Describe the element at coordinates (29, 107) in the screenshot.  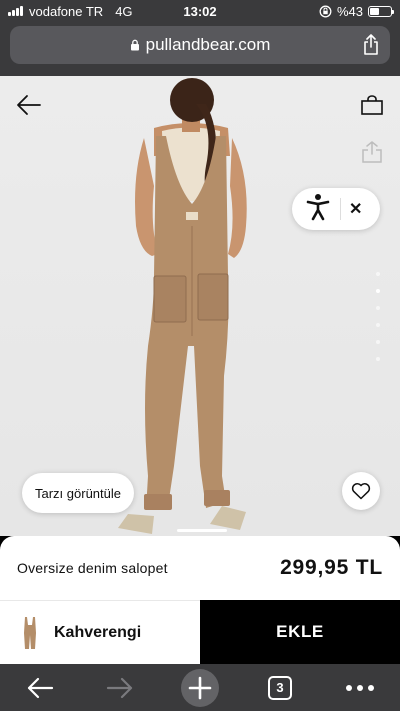
I see `back-arrow-icon` at that location.